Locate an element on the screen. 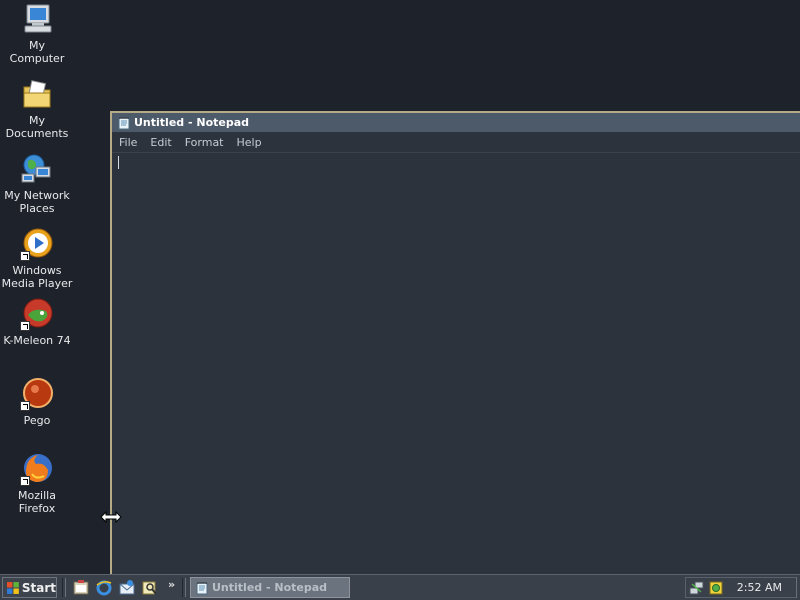 Image resolution: width=800 pixels, height=600 pixels. outlook-express-icon is located at coordinates (127, 588).